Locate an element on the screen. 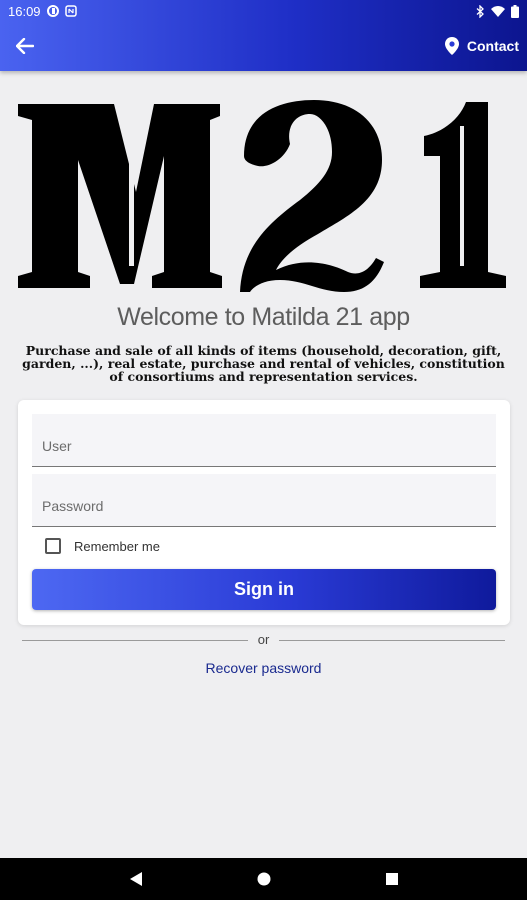 Image resolution: width=527 pixels, height=900 pixels. remember-me-row: Remember me is located at coordinates (102, 546).